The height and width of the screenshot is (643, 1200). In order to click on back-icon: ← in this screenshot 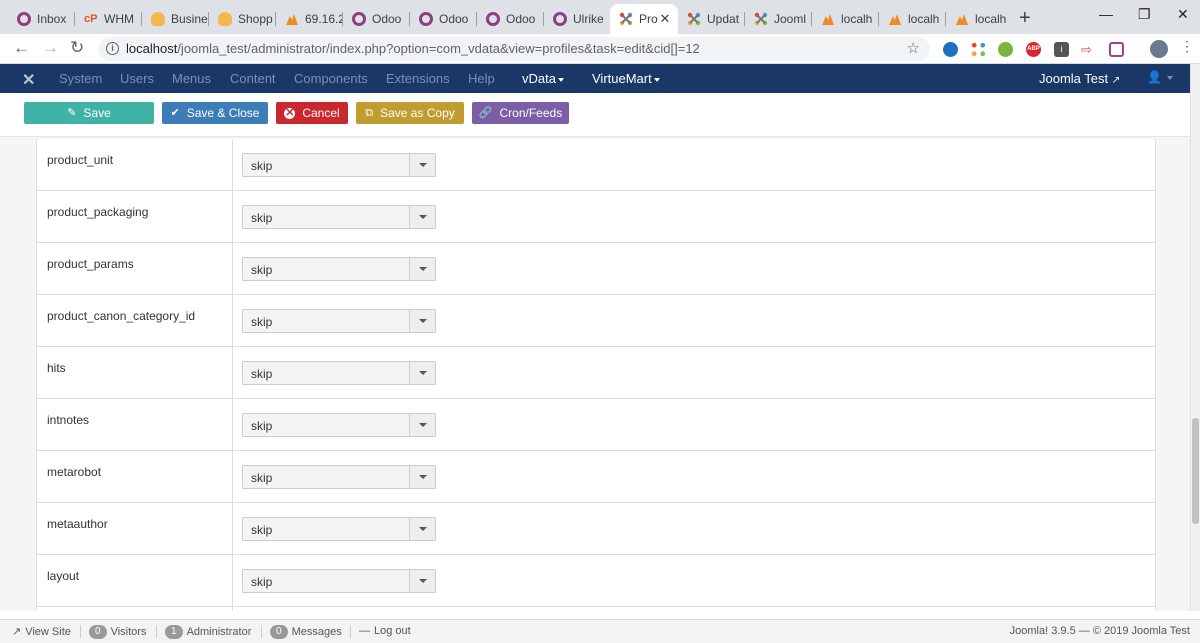, I will do `click(21, 48)`.